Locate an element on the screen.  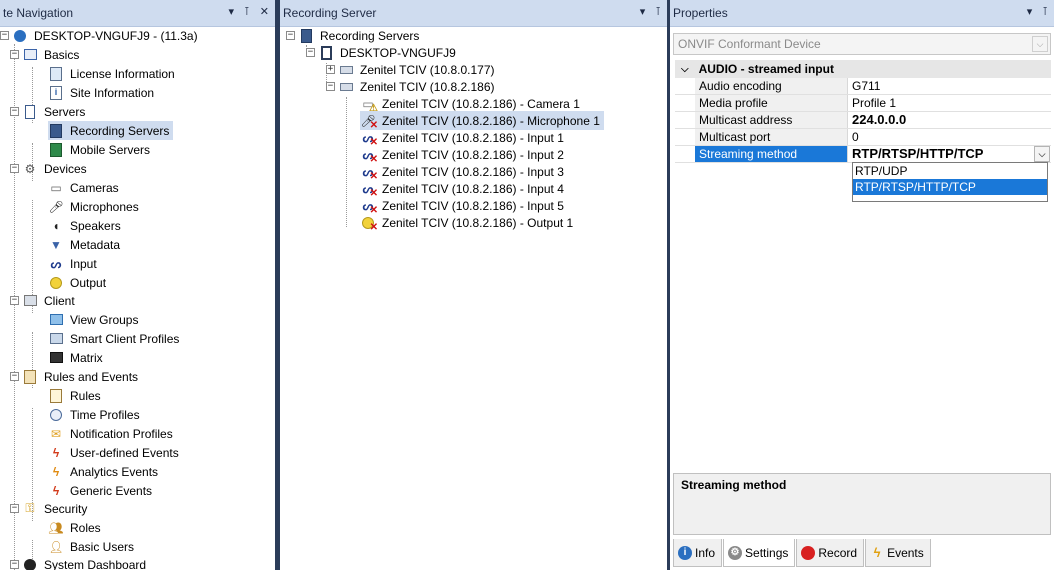
tree-item-site: − DESKTOP-VNGUFJ9 - (11.3a) is located at coordinates (100, 35).